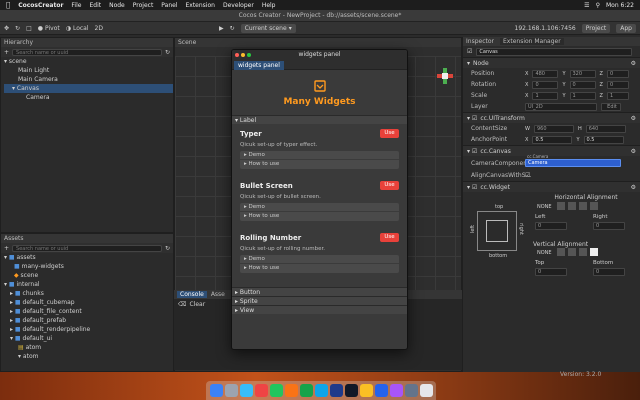  Describe the element at coordinates (187, 42) in the screenshot. I see `scene-tab: Scene` at that location.